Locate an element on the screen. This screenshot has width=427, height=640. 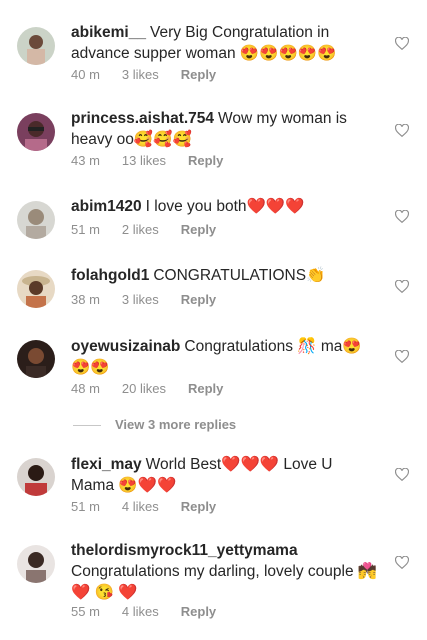
comment-body: abim1420 I love you both❤️❤️❤️ is located at coordinates (225, 206).